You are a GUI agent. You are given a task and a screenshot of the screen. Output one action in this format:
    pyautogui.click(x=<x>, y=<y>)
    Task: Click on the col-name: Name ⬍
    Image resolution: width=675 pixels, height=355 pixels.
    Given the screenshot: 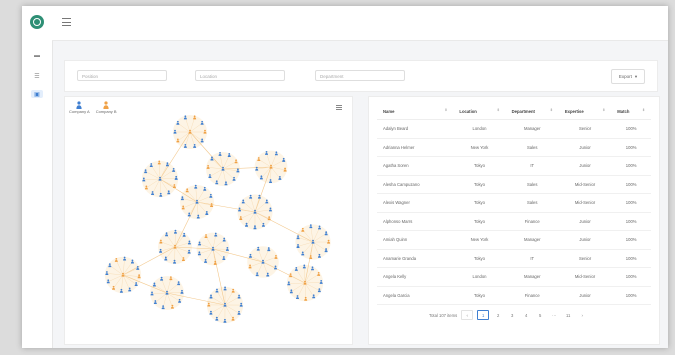 What is the action you would take?
    pyautogui.click(x=415, y=111)
    